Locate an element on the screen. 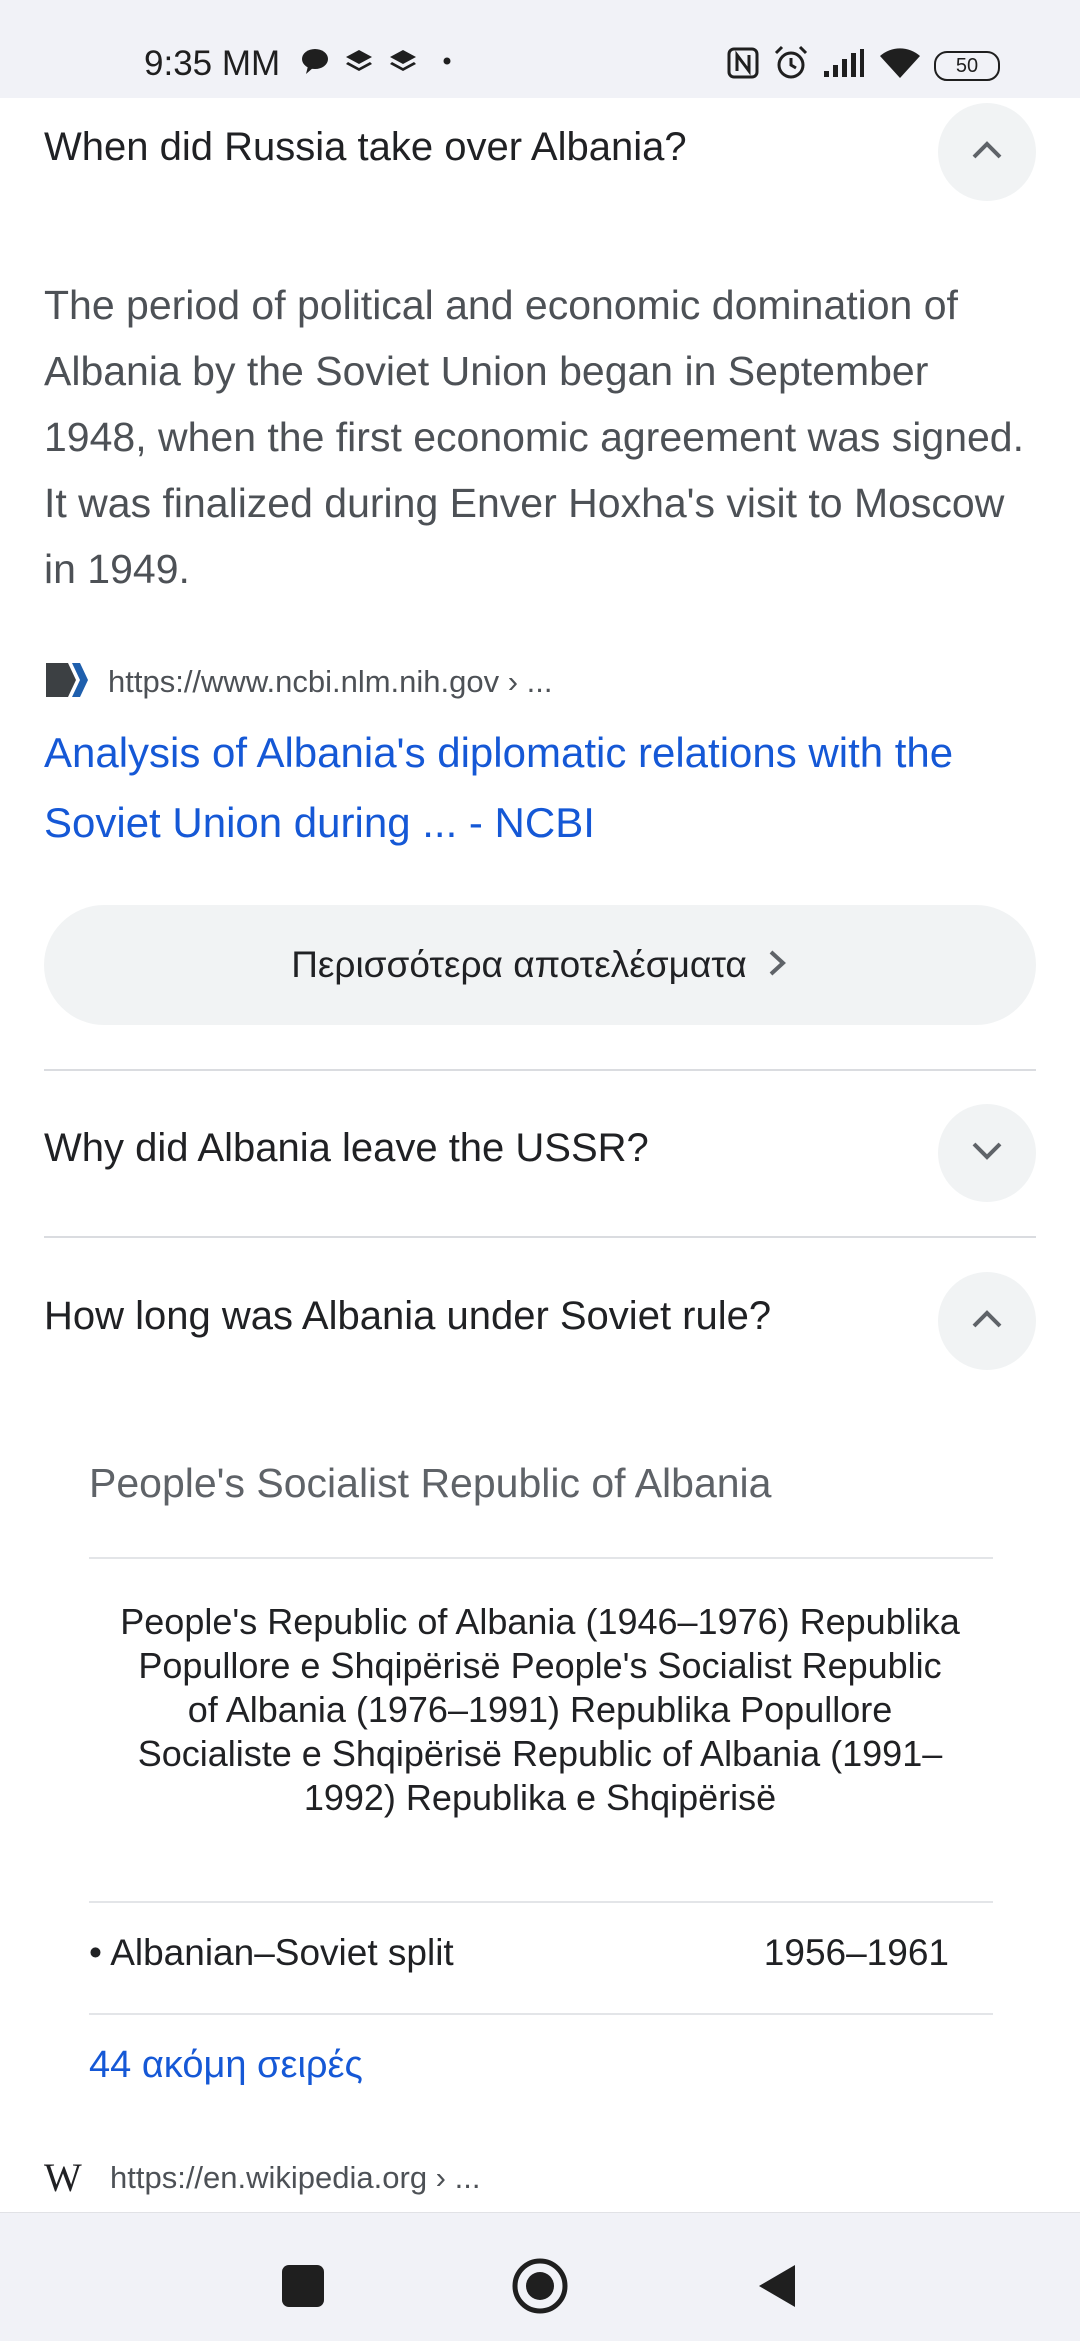  table-row-label: • Albanian–Soviet split is located at coordinates (271, 1952).